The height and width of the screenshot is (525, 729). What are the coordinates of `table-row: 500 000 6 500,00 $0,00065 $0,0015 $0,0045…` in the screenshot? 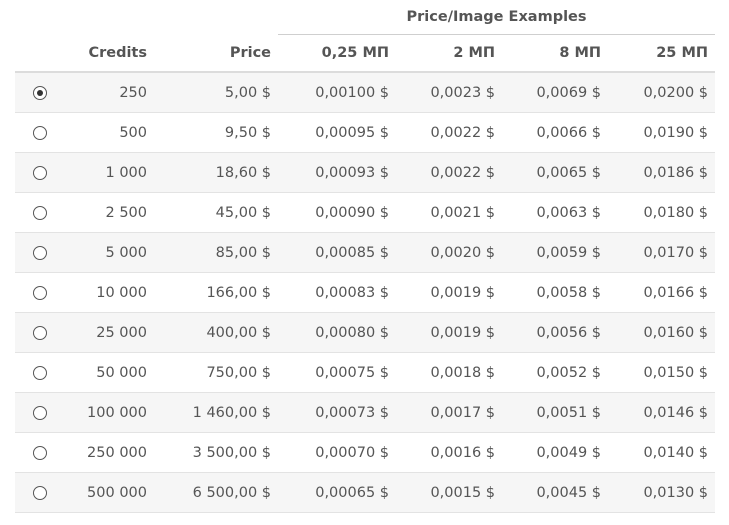 It's located at (365, 492).